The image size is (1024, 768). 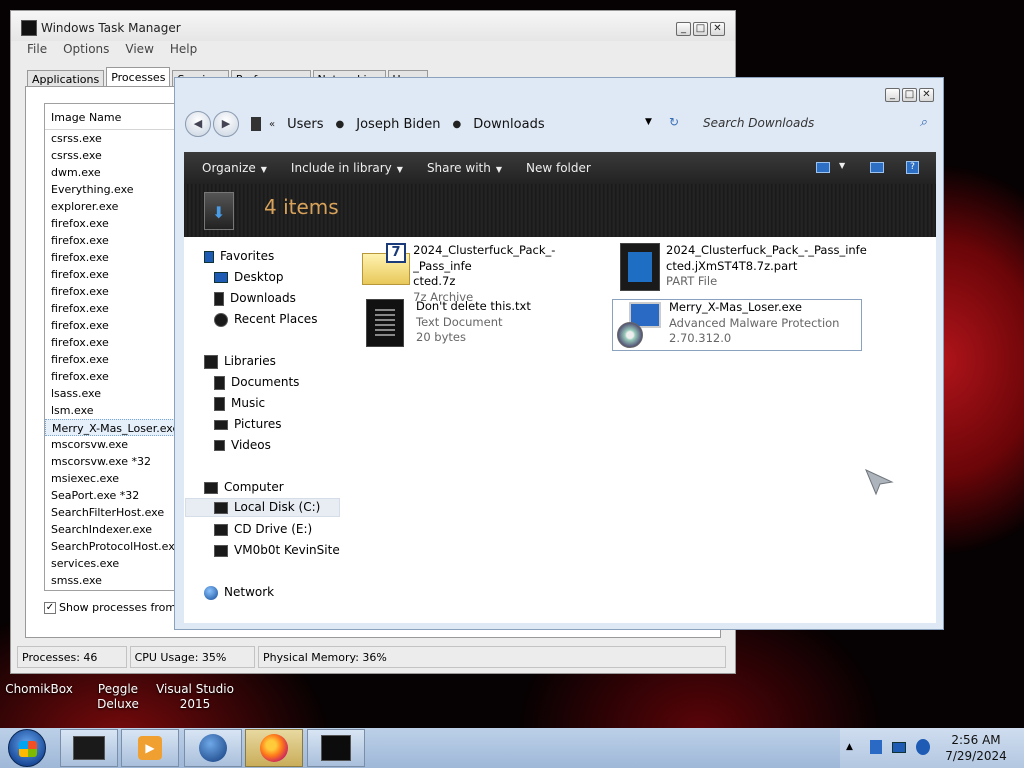 I want to click on clock: 2:56 AM 7/29/2024, so click(x=976, y=748).